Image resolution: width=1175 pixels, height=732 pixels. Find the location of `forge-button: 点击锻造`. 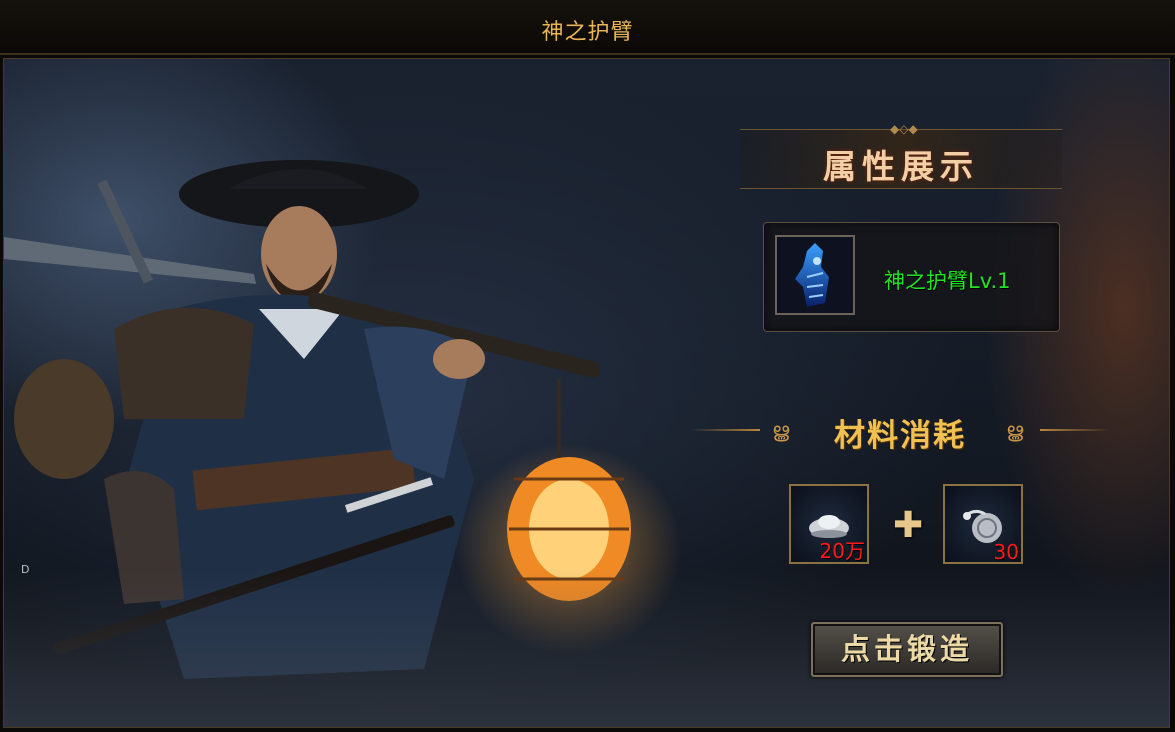

forge-button: 点击锻造 is located at coordinates (907, 649).